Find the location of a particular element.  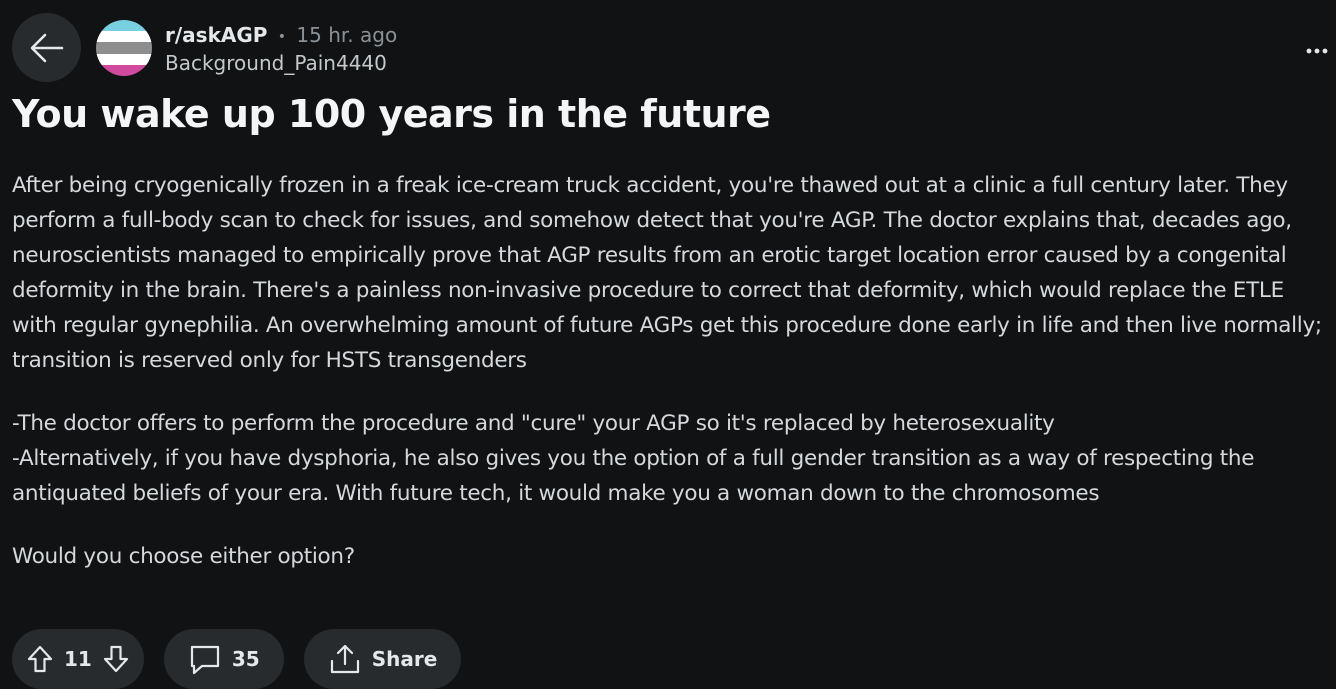

upvote-arrow-icon is located at coordinates (40, 659).